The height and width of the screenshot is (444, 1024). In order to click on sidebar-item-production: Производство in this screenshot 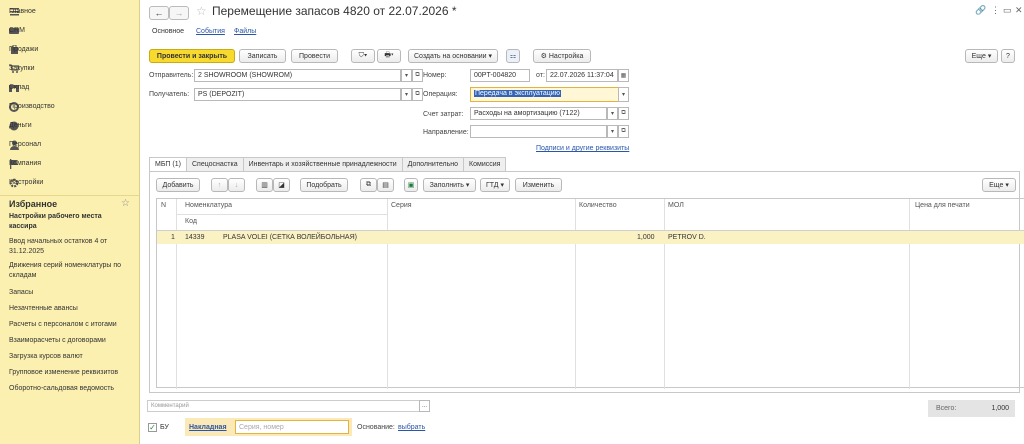, I will do `click(69, 106)`.